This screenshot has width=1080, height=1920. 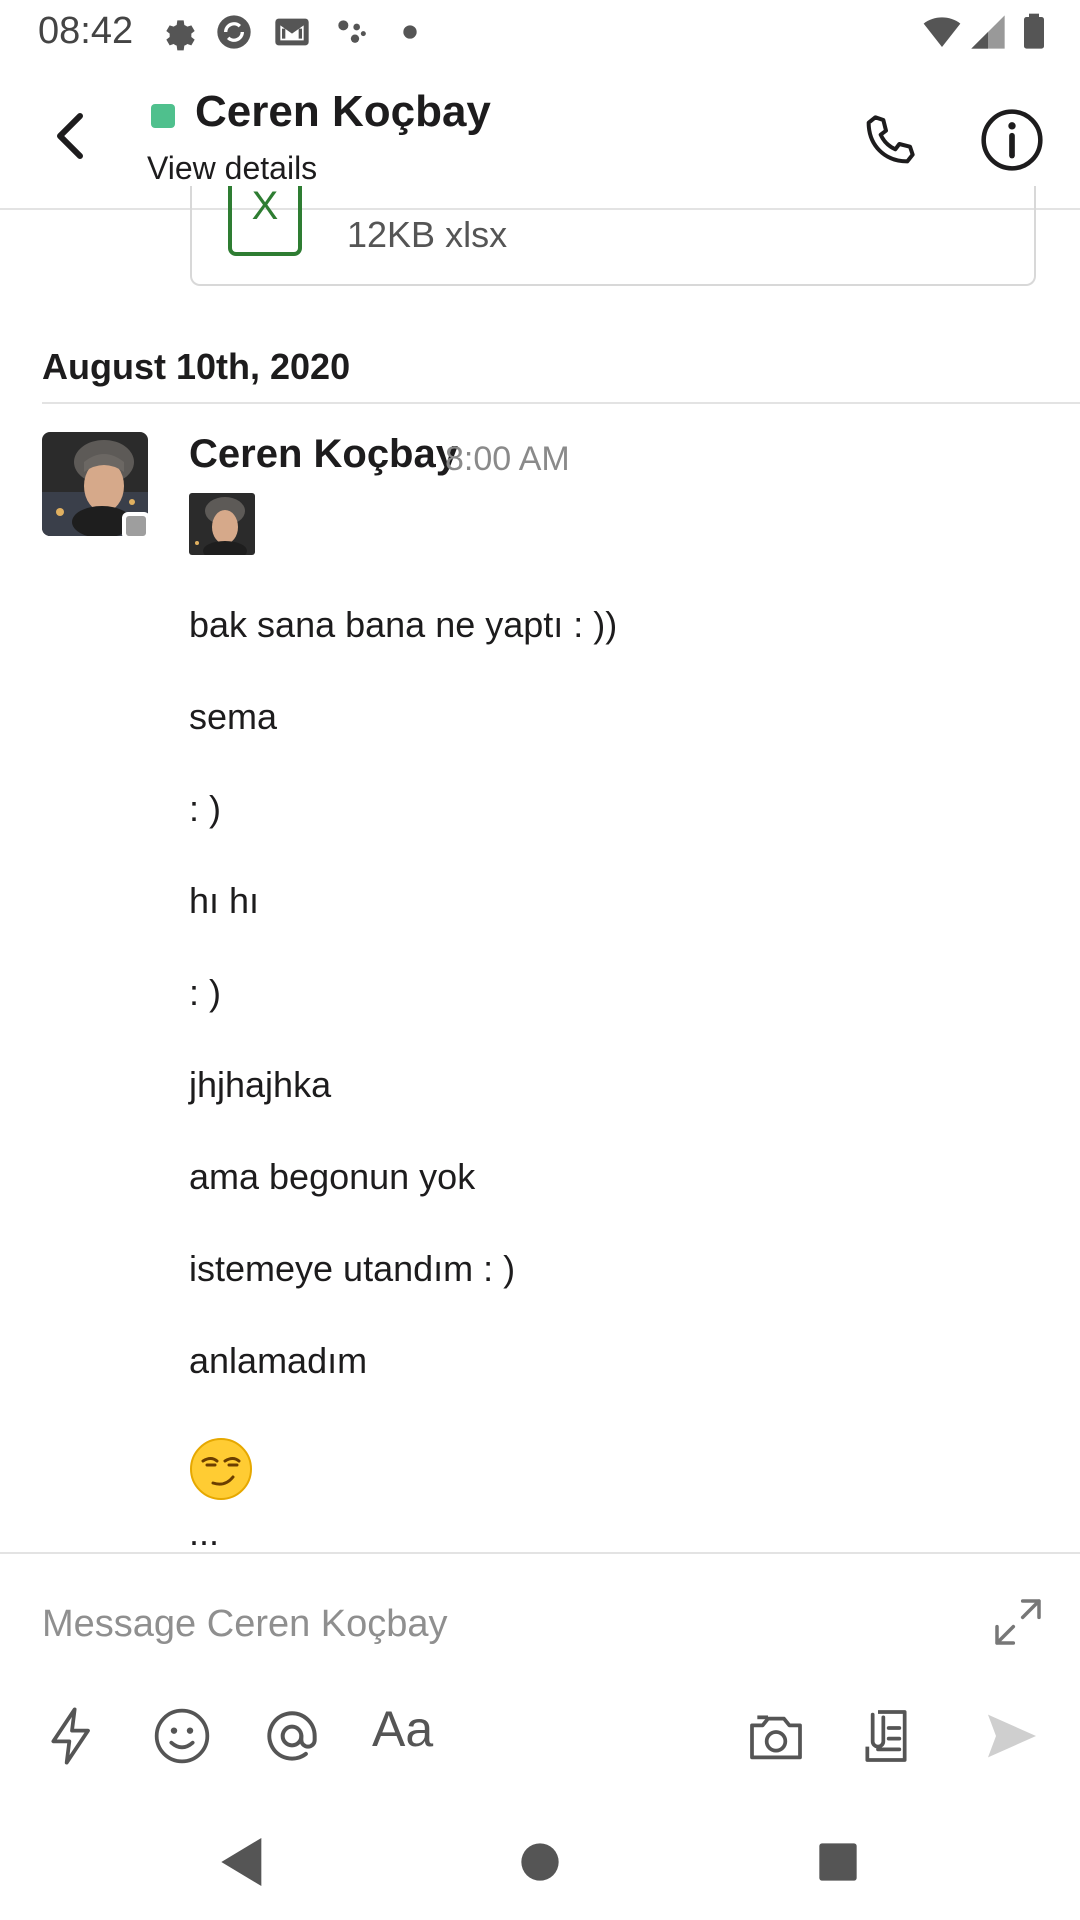 What do you see at coordinates (178, 32) in the screenshot?
I see `settings-icon` at bounding box center [178, 32].